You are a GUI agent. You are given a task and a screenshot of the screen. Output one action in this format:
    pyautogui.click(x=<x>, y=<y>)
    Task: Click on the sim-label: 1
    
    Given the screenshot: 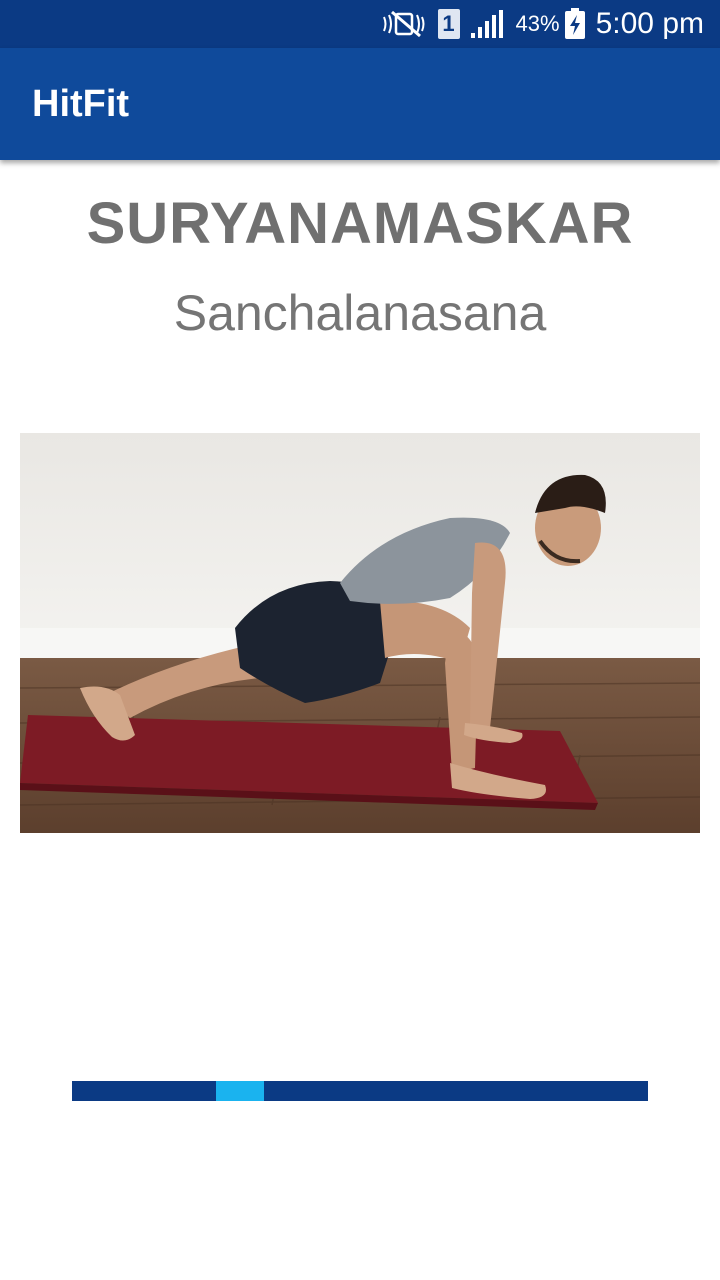 What is the action you would take?
    pyautogui.click(x=448, y=24)
    